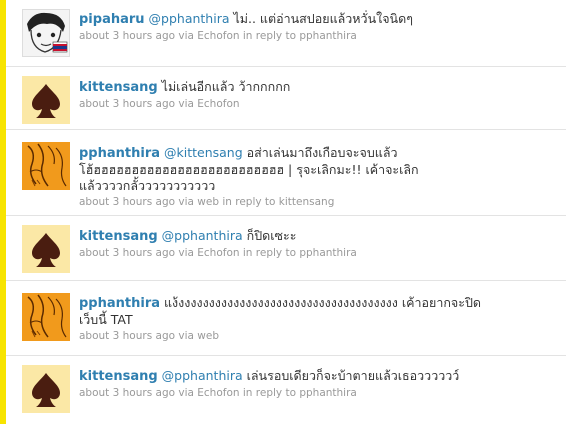 The width and height of the screenshot is (566, 424). I want to click on tweet-username: pipaharu, so click(112, 19).